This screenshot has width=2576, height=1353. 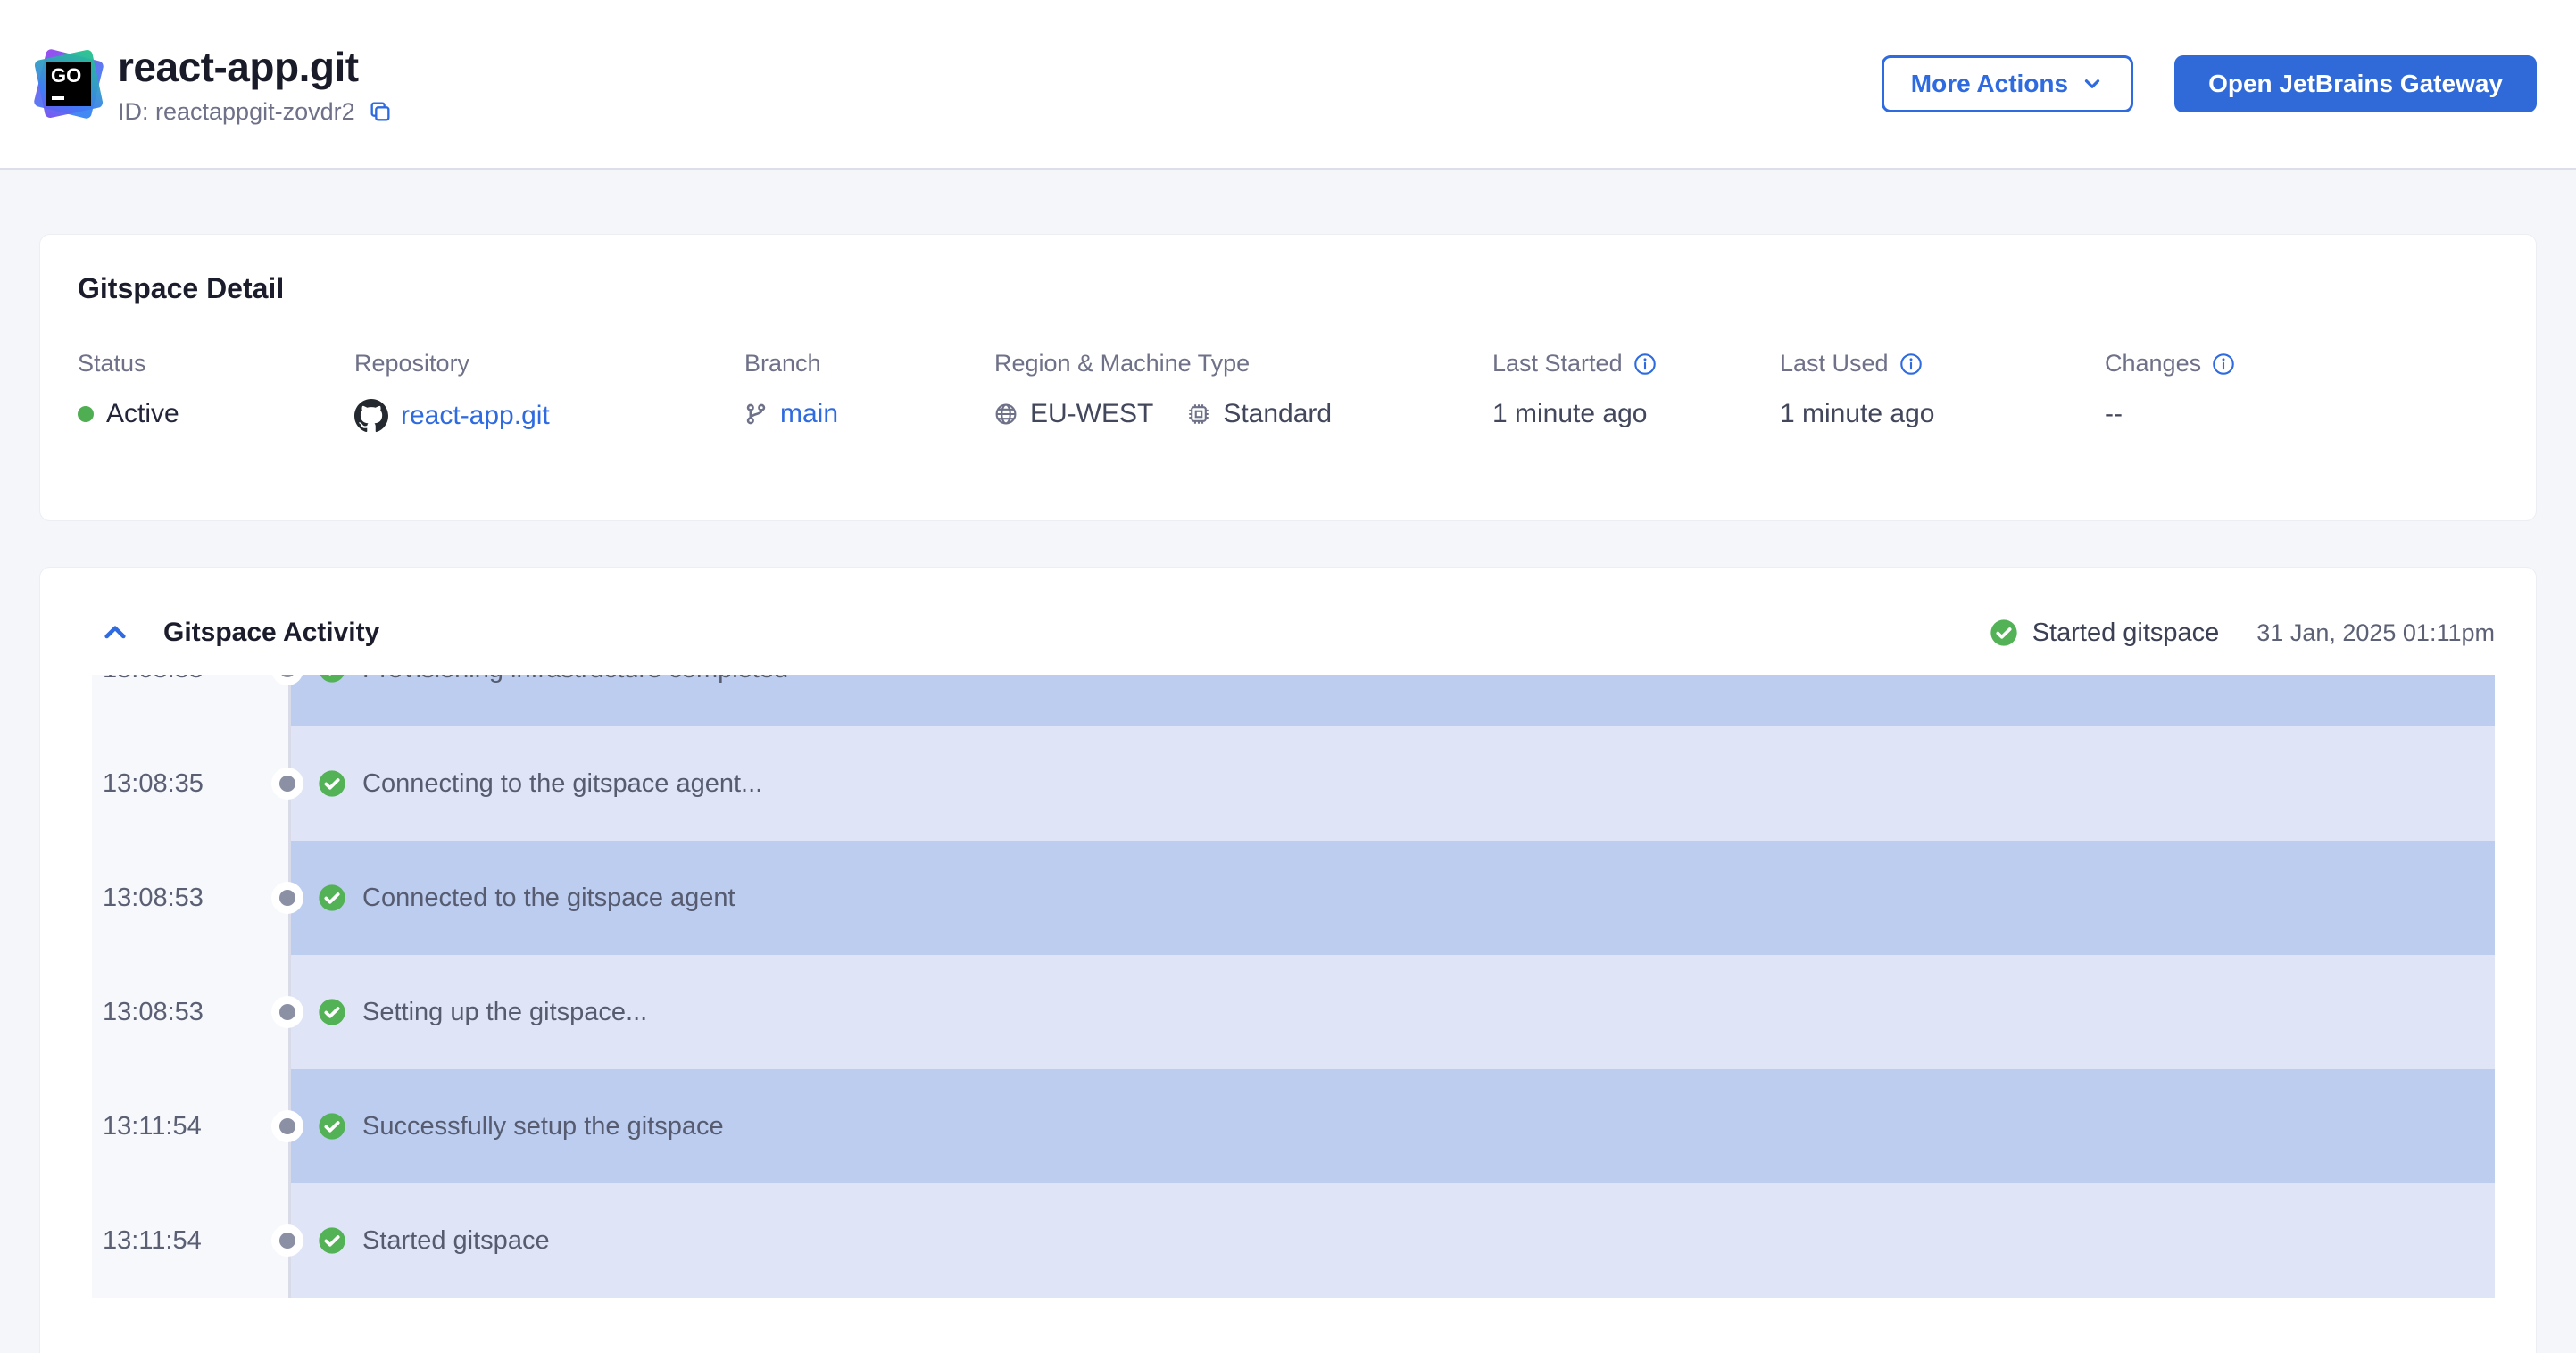 I want to click on field-branch: Branch main, so click(x=869, y=391).